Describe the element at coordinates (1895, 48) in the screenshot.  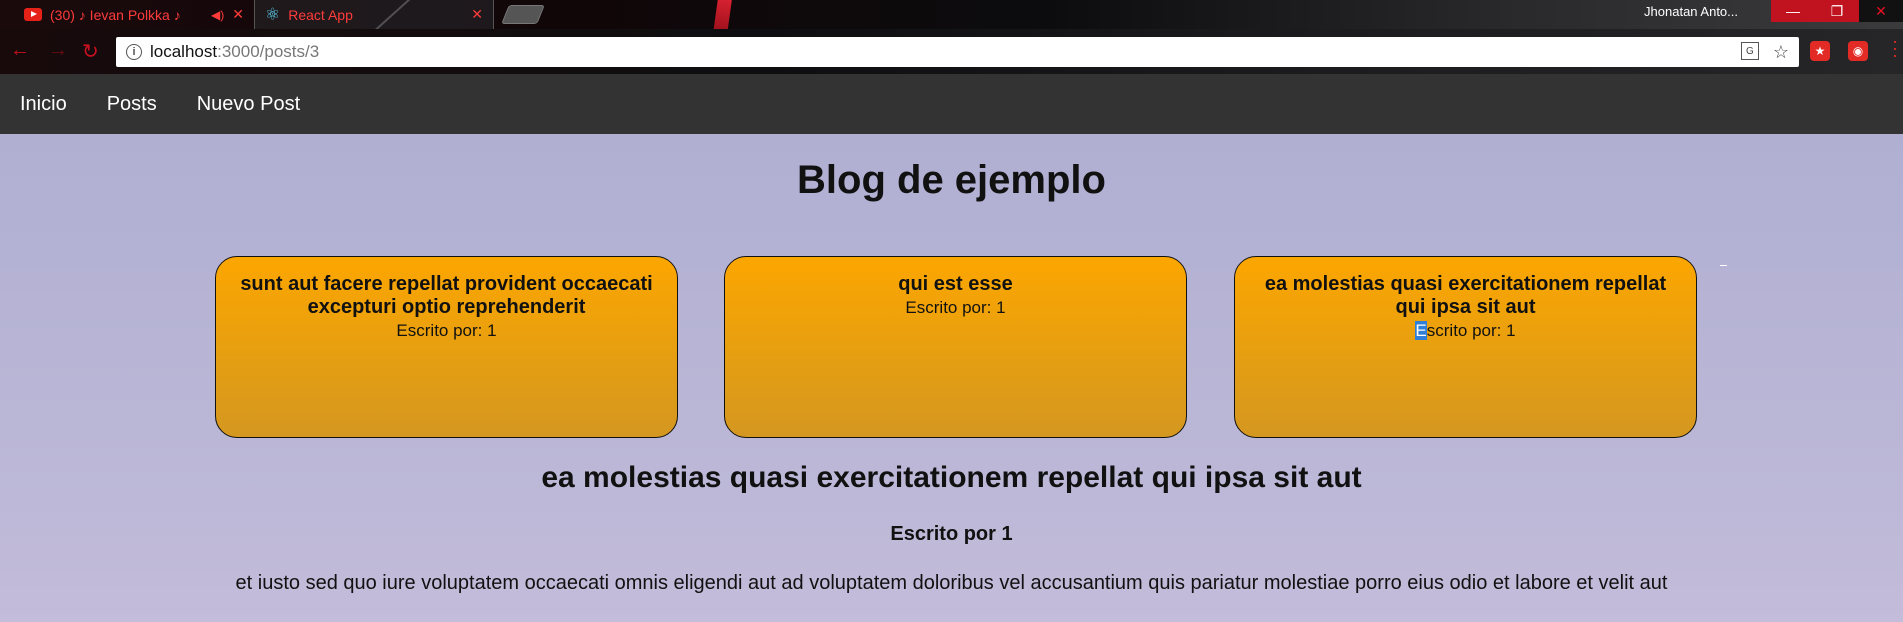
I see `browser-menu-icon: · · ·` at that location.